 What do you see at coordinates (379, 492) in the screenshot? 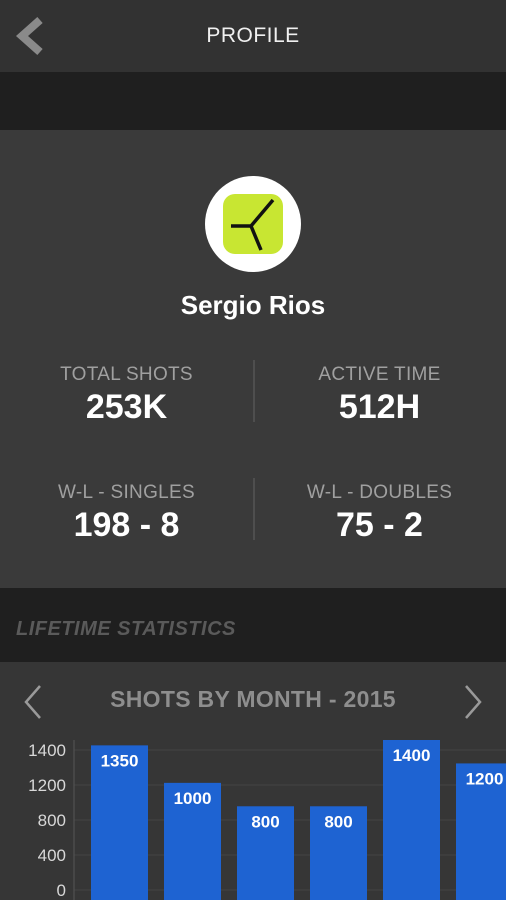
I see `stat-label: W-L - DOUBLES` at bounding box center [379, 492].